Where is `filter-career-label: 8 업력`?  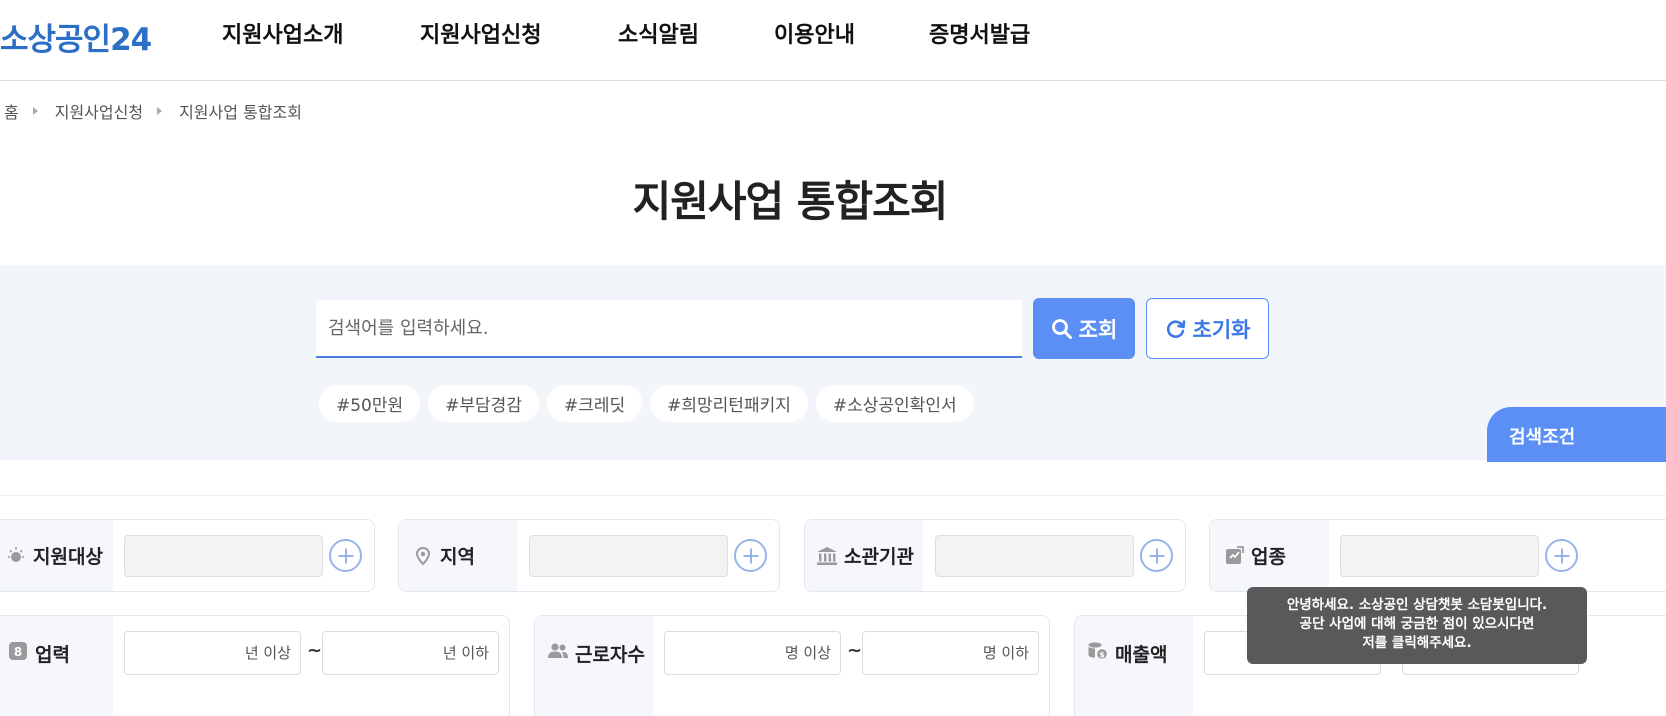 filter-career-label: 8 업력 is located at coordinates (56, 666).